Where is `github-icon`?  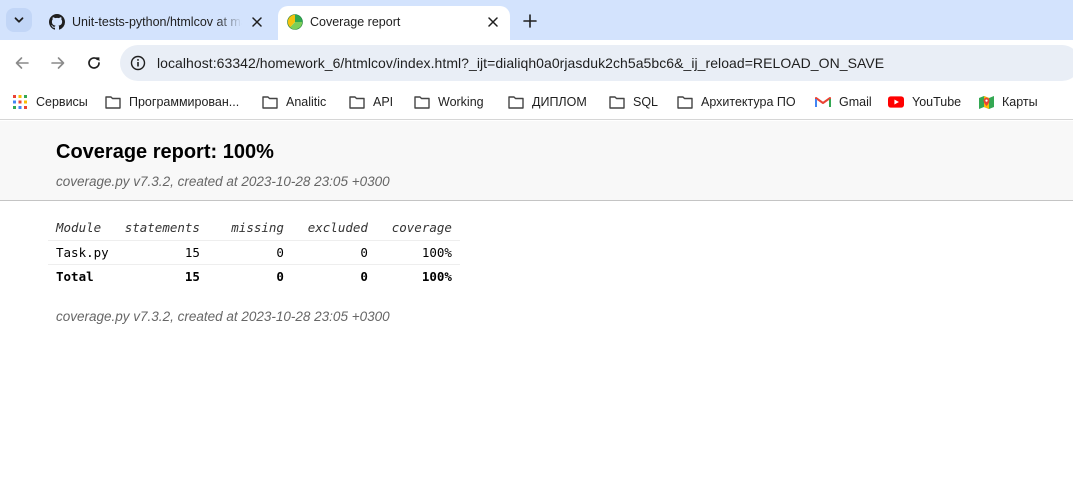
github-icon is located at coordinates (57, 22).